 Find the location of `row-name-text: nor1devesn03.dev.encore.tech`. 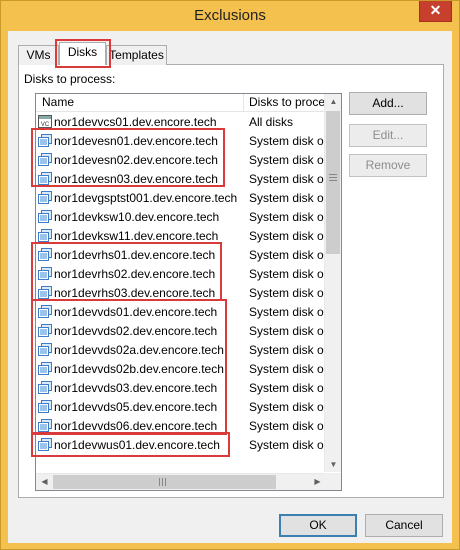

row-name-text: nor1devesn03.dev.encore.tech is located at coordinates (136, 179).